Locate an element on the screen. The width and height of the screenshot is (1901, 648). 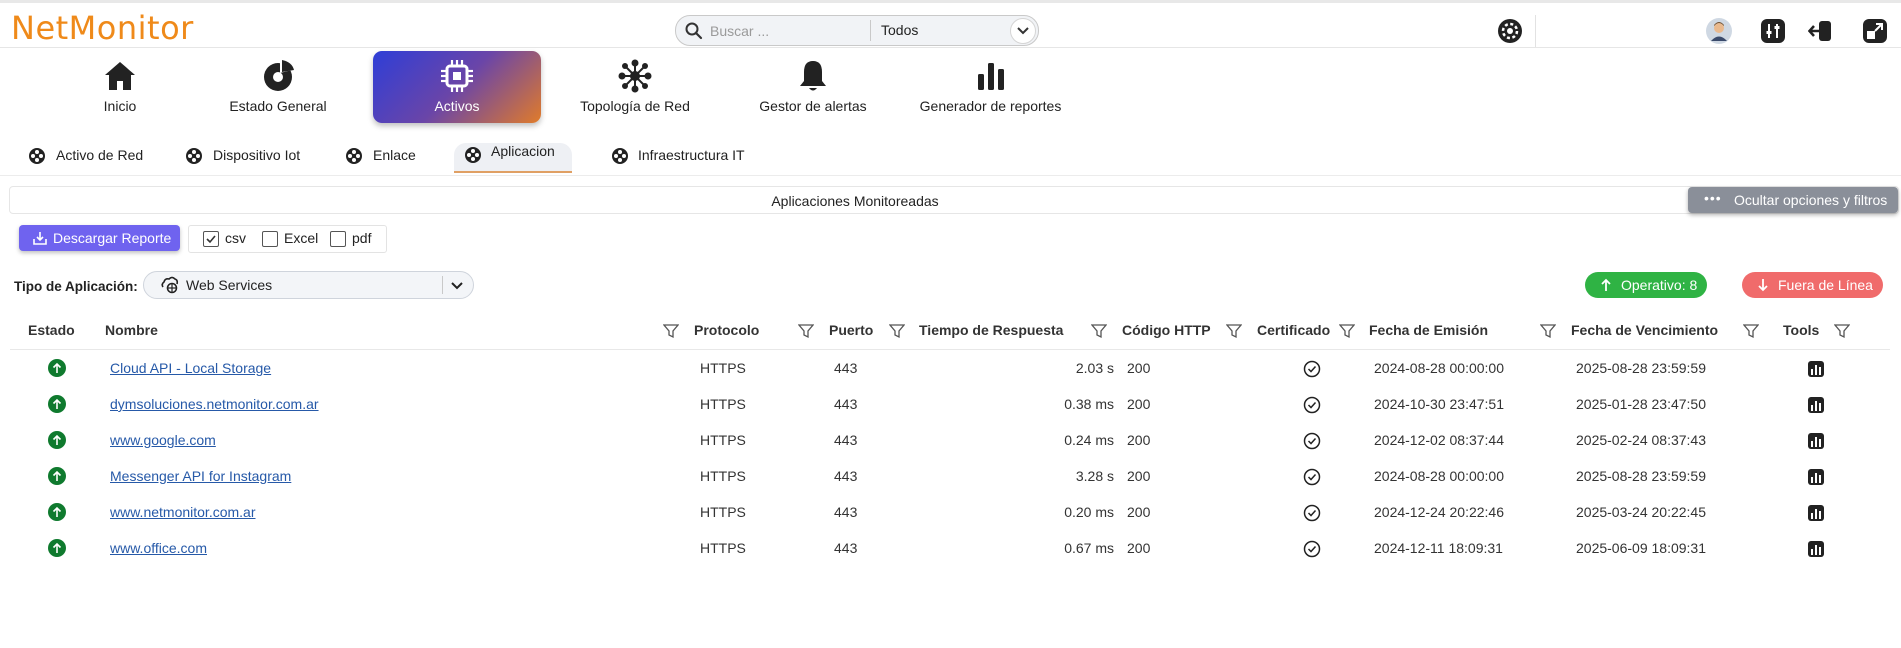
app-name-link: Messenger API for Instagram is located at coordinates (200, 476).